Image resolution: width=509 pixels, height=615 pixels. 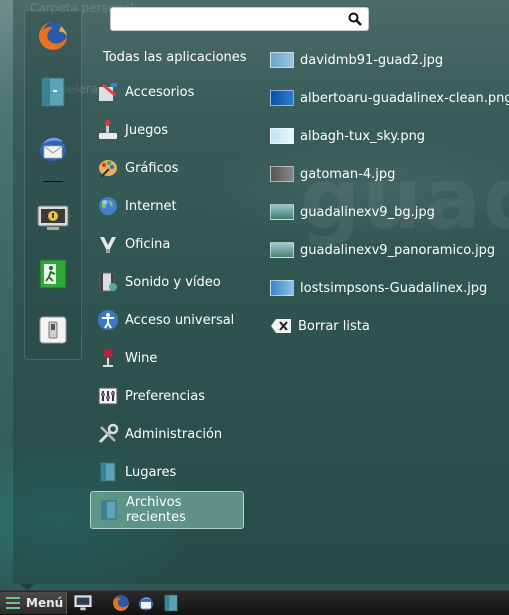 I want to click on category-label: Accesorios, so click(x=160, y=92).